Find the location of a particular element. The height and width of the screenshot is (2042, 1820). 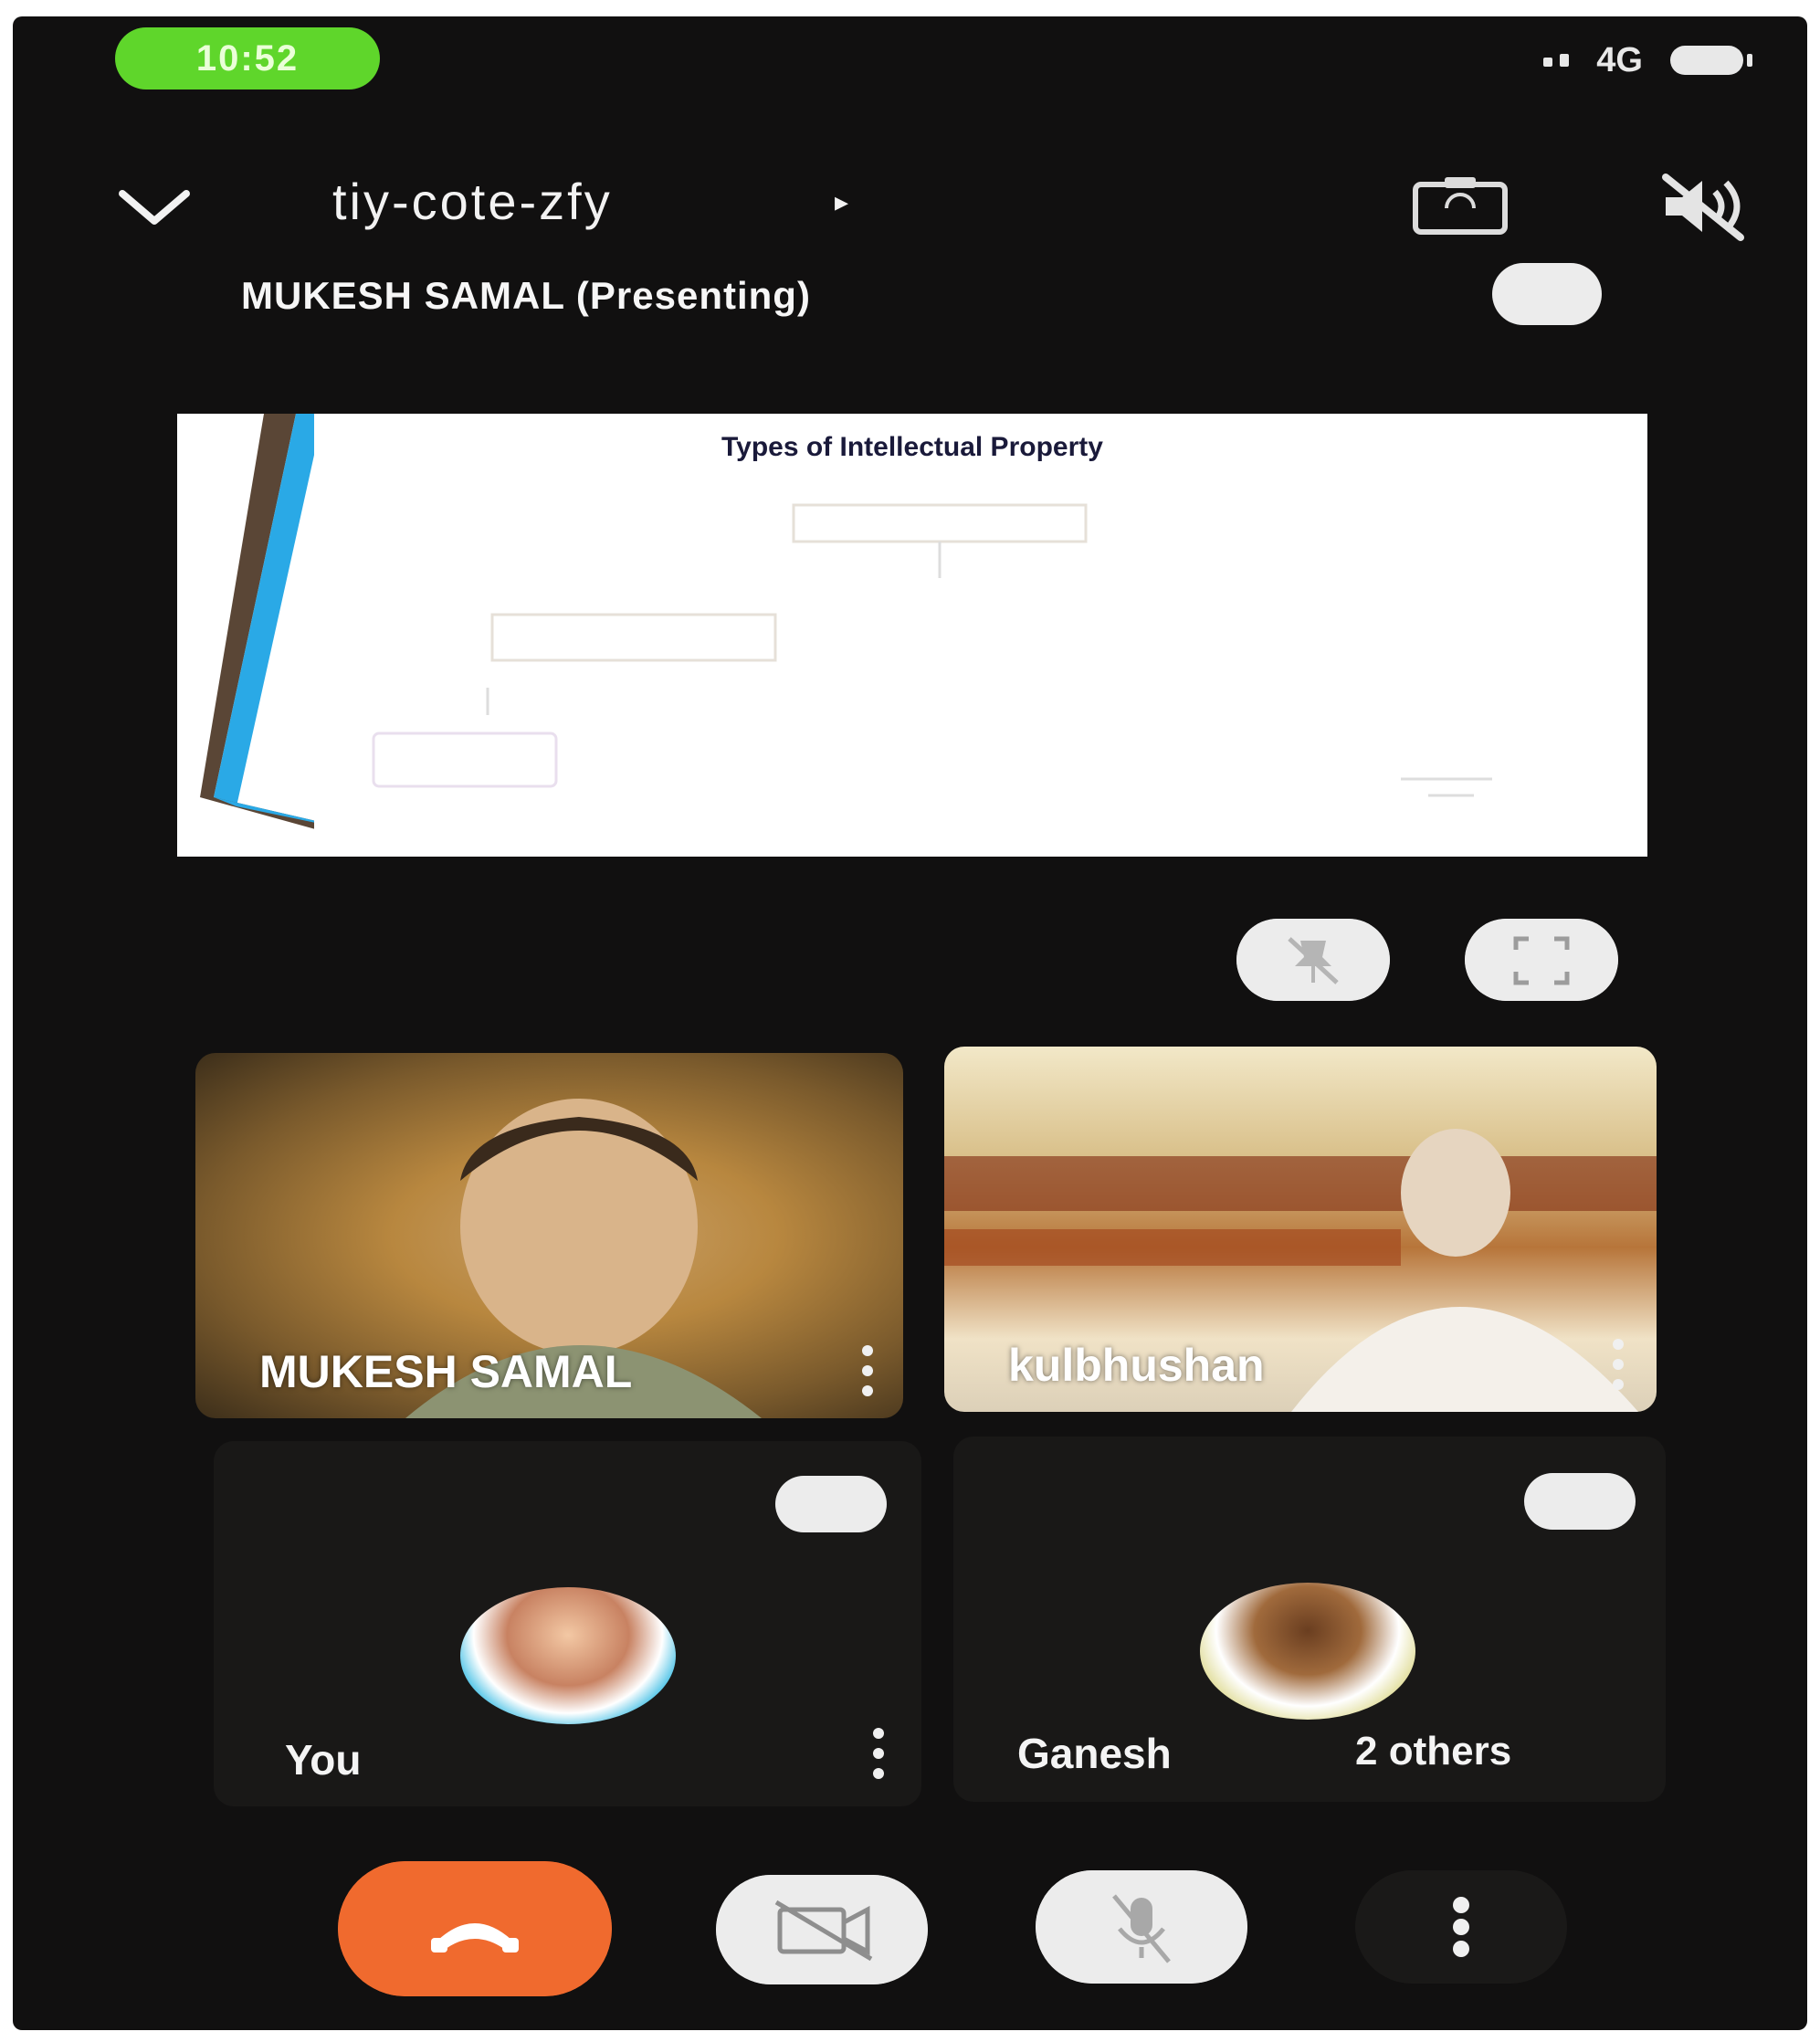

signal-strength-icon is located at coordinates (1557, 60).